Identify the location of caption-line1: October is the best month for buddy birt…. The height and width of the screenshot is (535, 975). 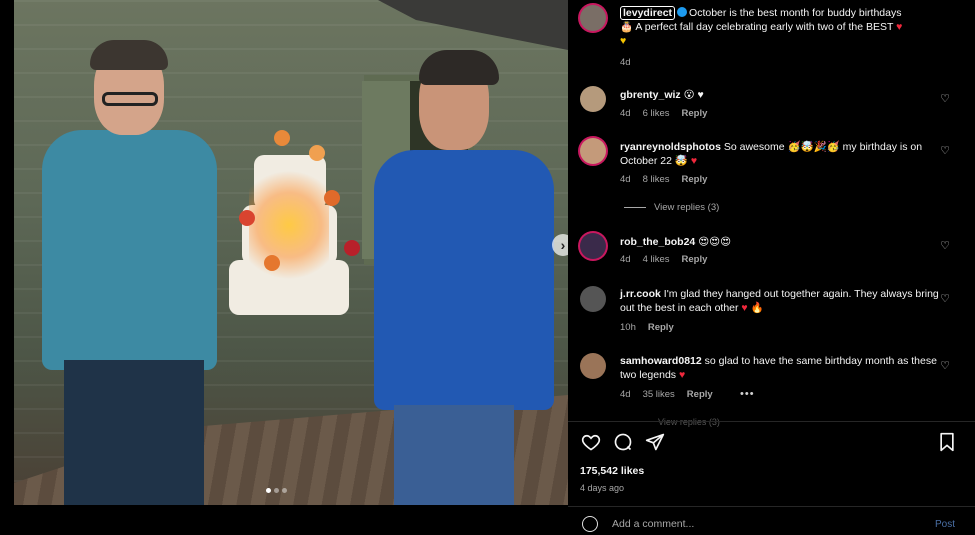
(795, 13).